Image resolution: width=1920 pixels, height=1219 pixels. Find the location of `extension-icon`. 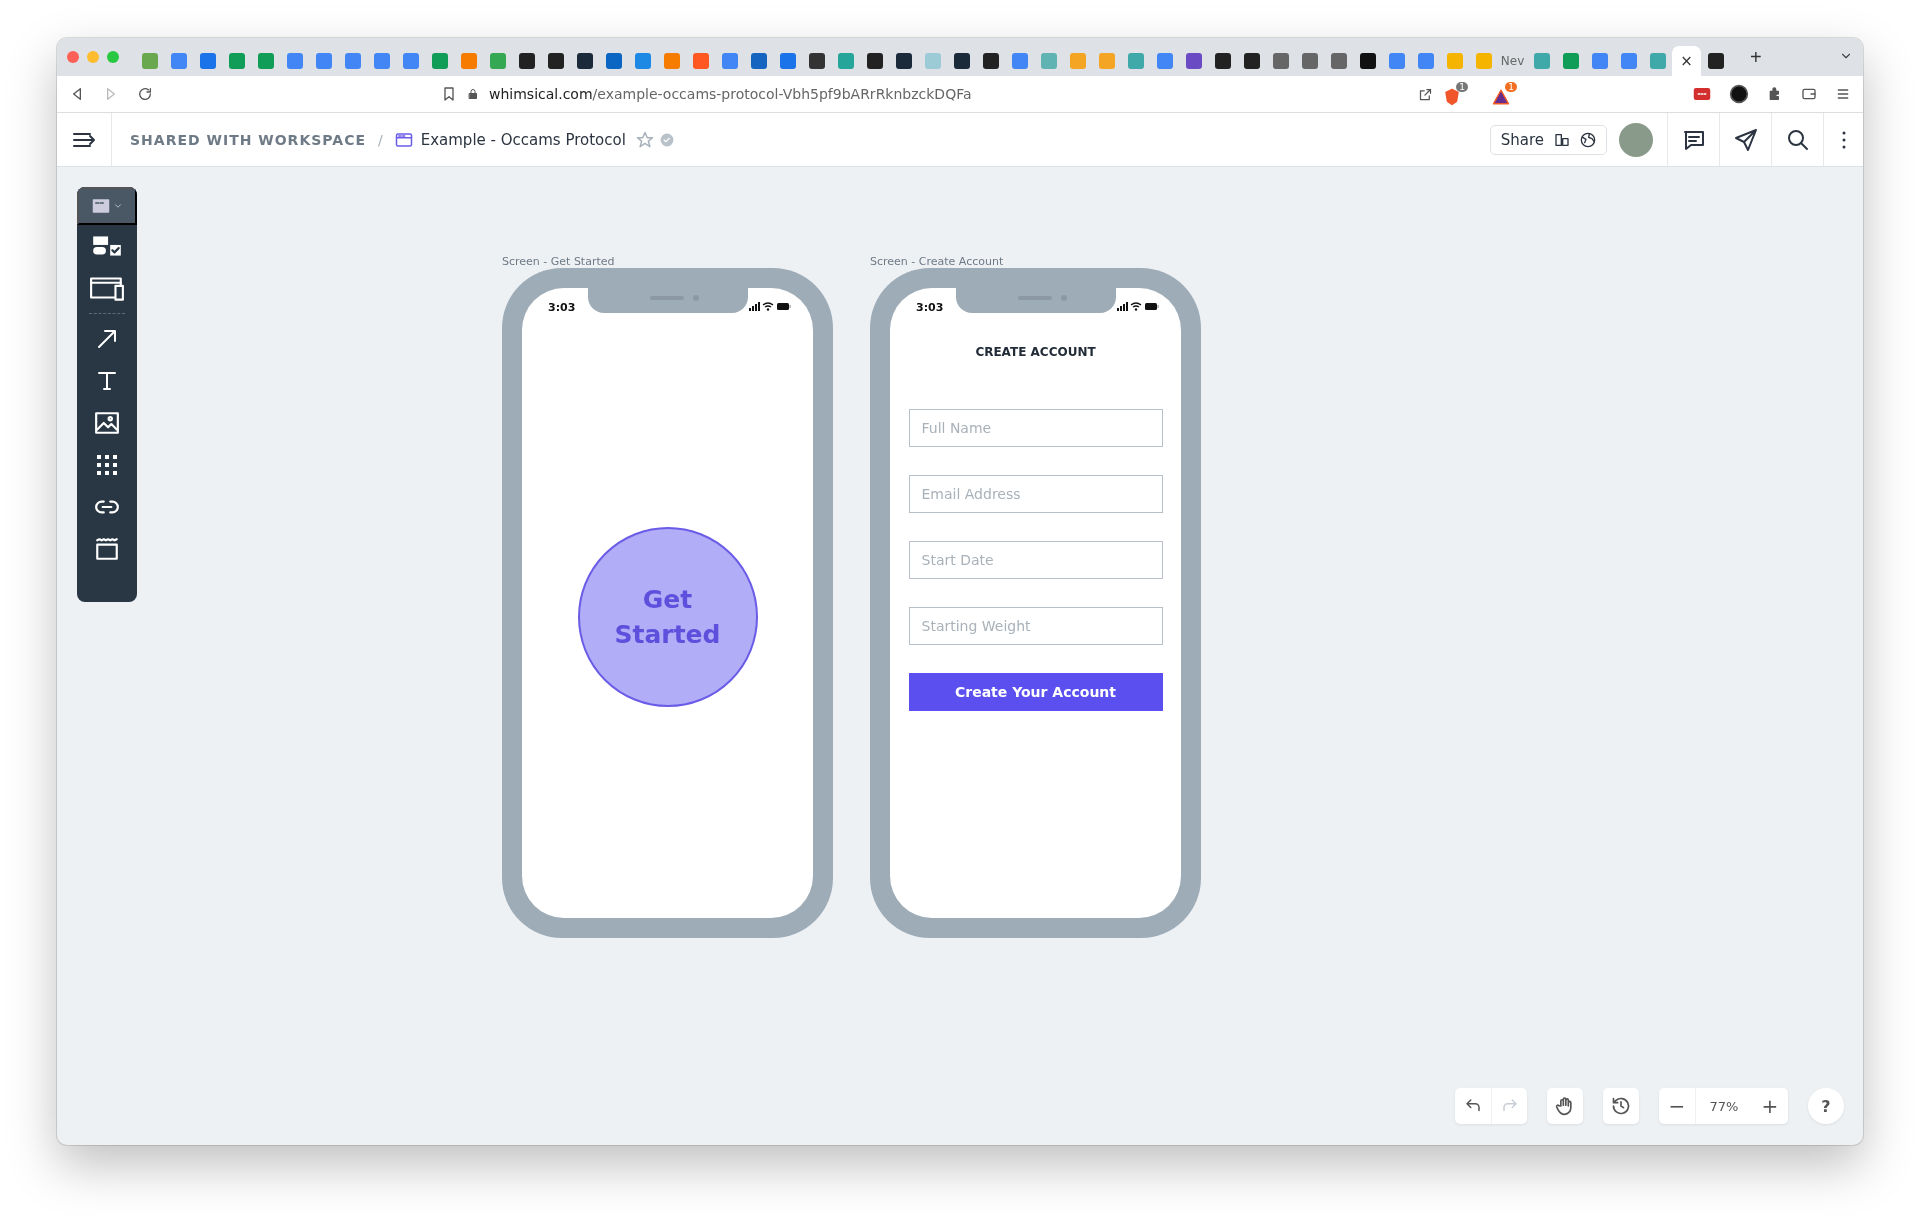

extension-icon is located at coordinates (1702, 94).